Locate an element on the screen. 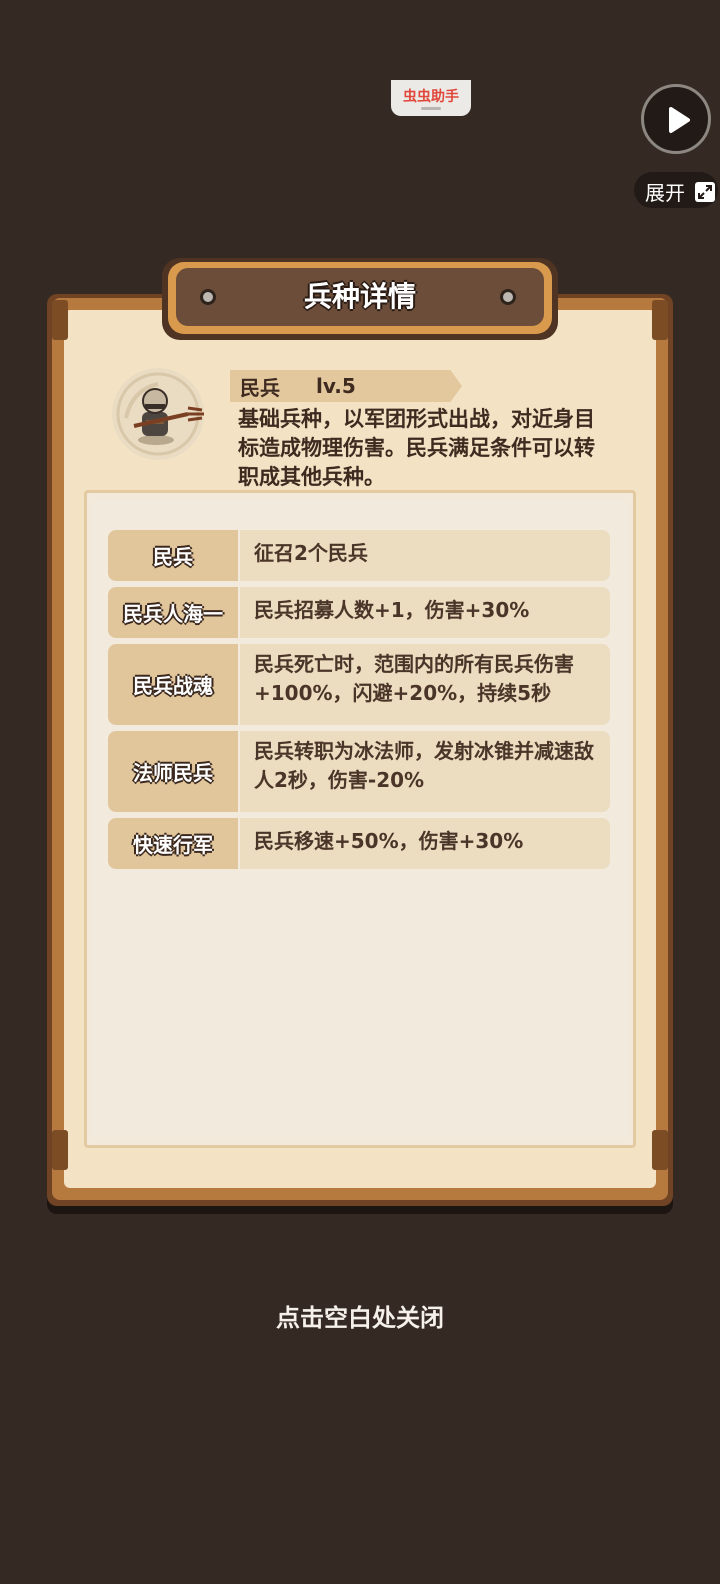 This screenshot has height=1584, width=720. skill-description: 民兵招募人数+1，伤害+30% is located at coordinates (425, 612).